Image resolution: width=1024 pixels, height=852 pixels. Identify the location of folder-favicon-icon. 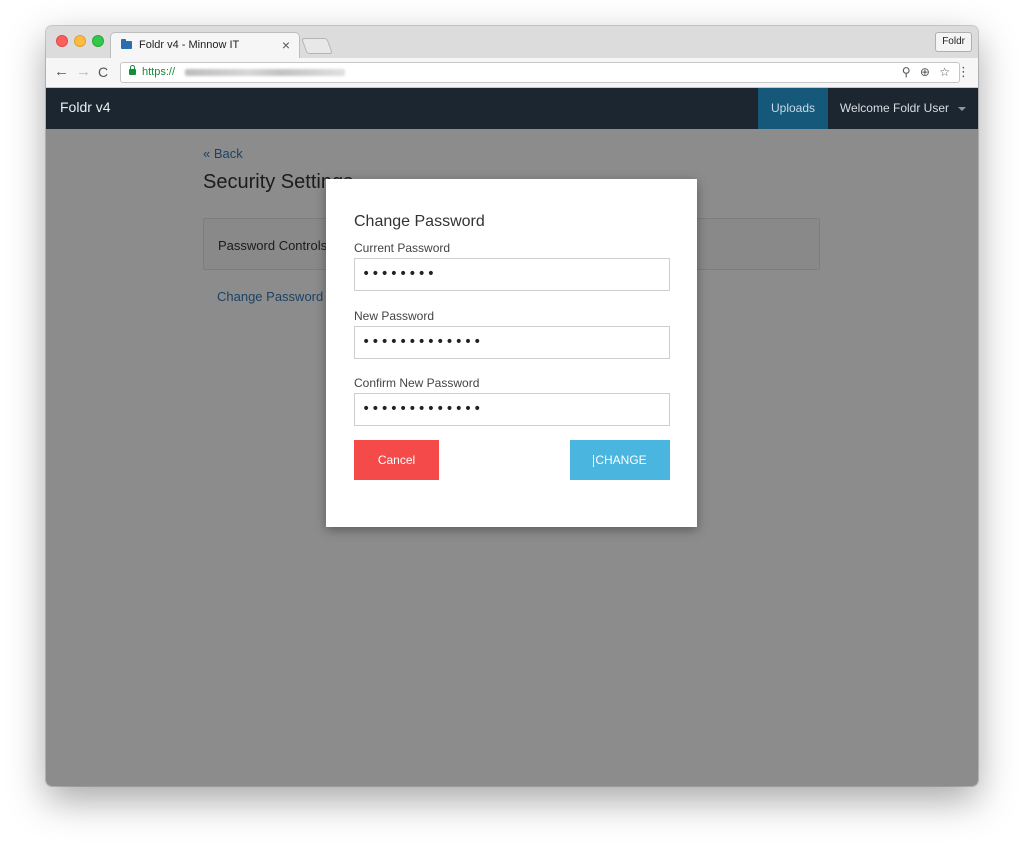
(126, 44).